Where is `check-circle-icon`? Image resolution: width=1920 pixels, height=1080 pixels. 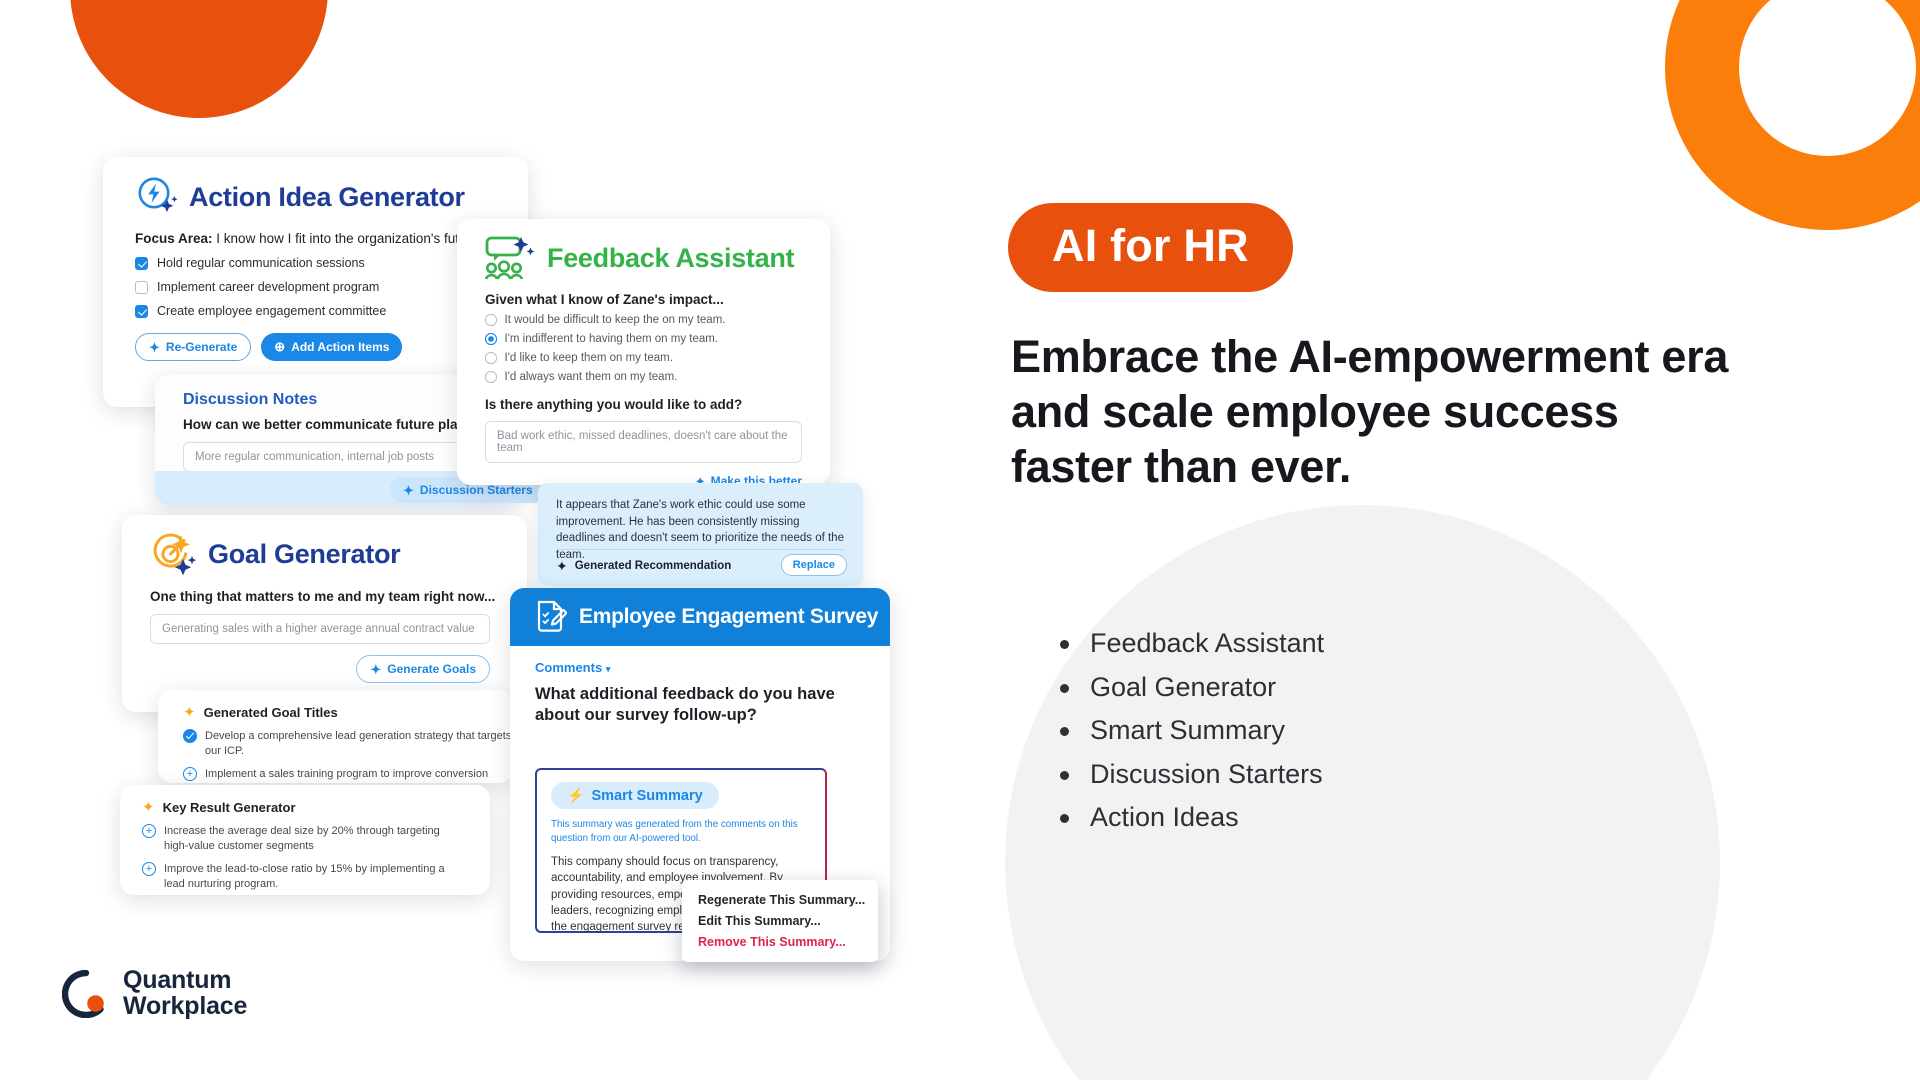 check-circle-icon is located at coordinates (190, 736).